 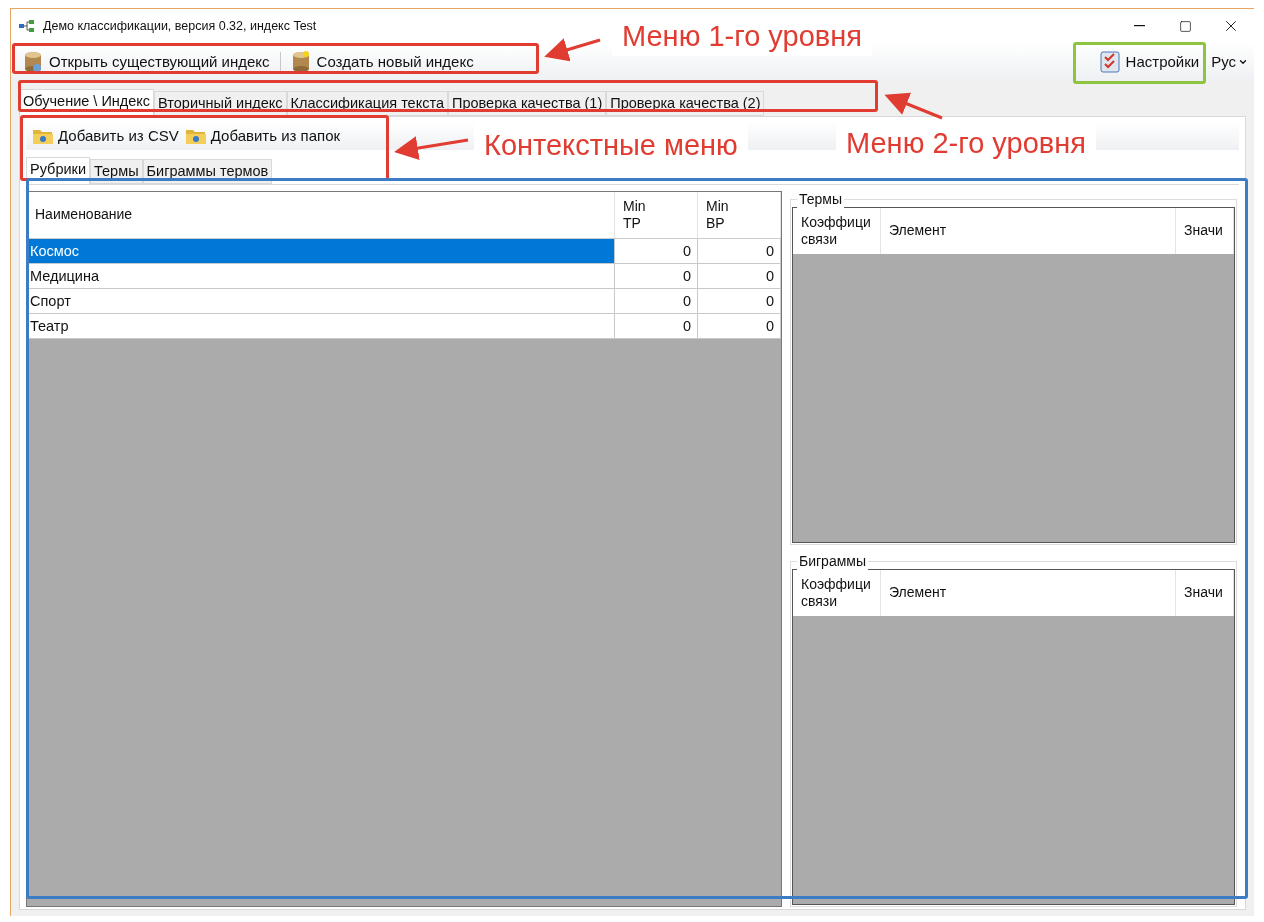 I want to click on table-cell: Театр, so click(x=321, y=325).